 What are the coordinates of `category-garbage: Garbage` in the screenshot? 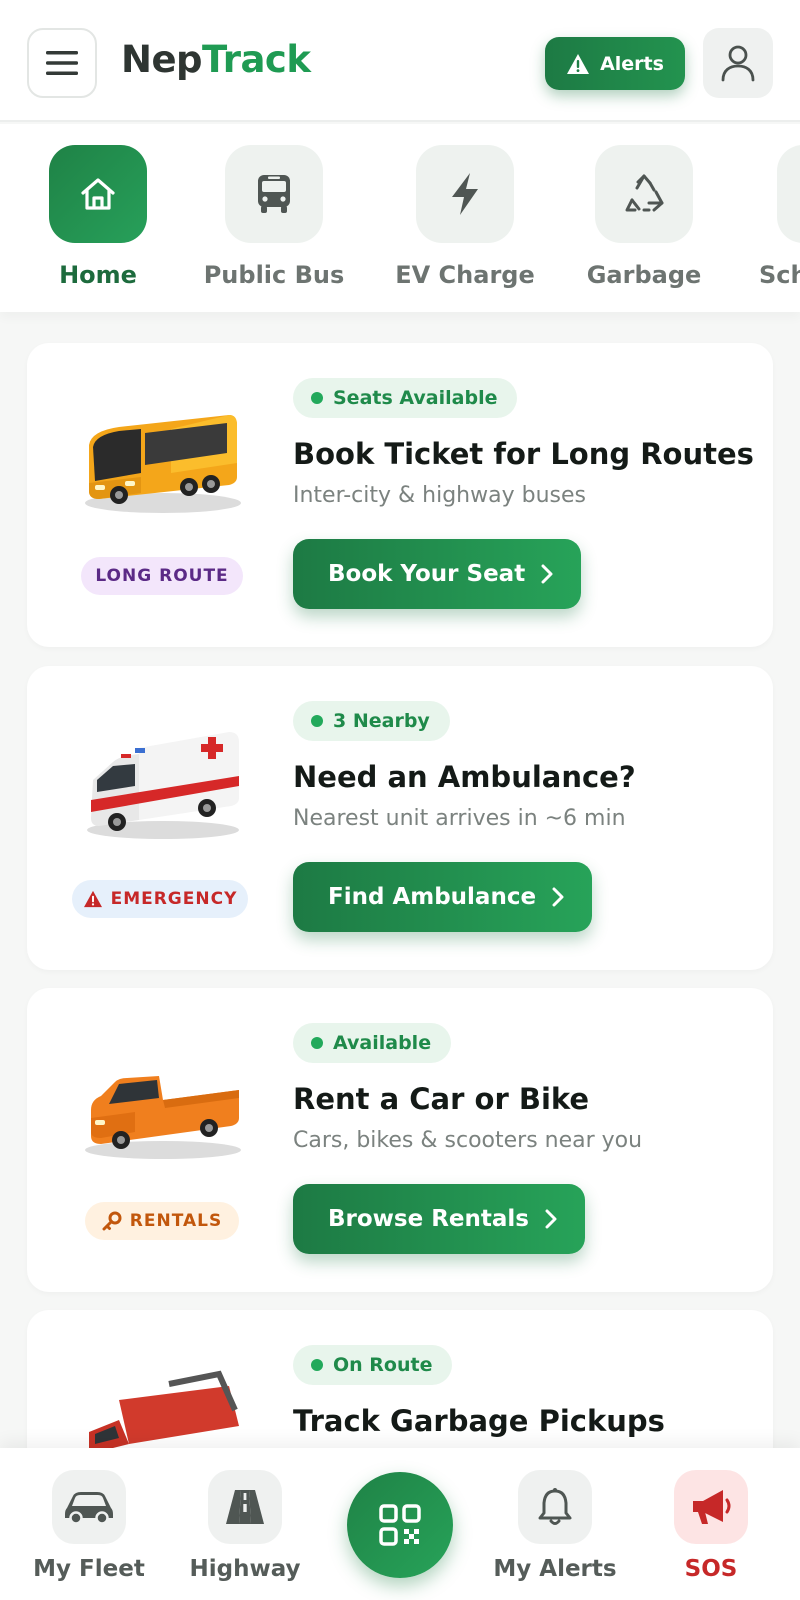 It's located at (644, 217).